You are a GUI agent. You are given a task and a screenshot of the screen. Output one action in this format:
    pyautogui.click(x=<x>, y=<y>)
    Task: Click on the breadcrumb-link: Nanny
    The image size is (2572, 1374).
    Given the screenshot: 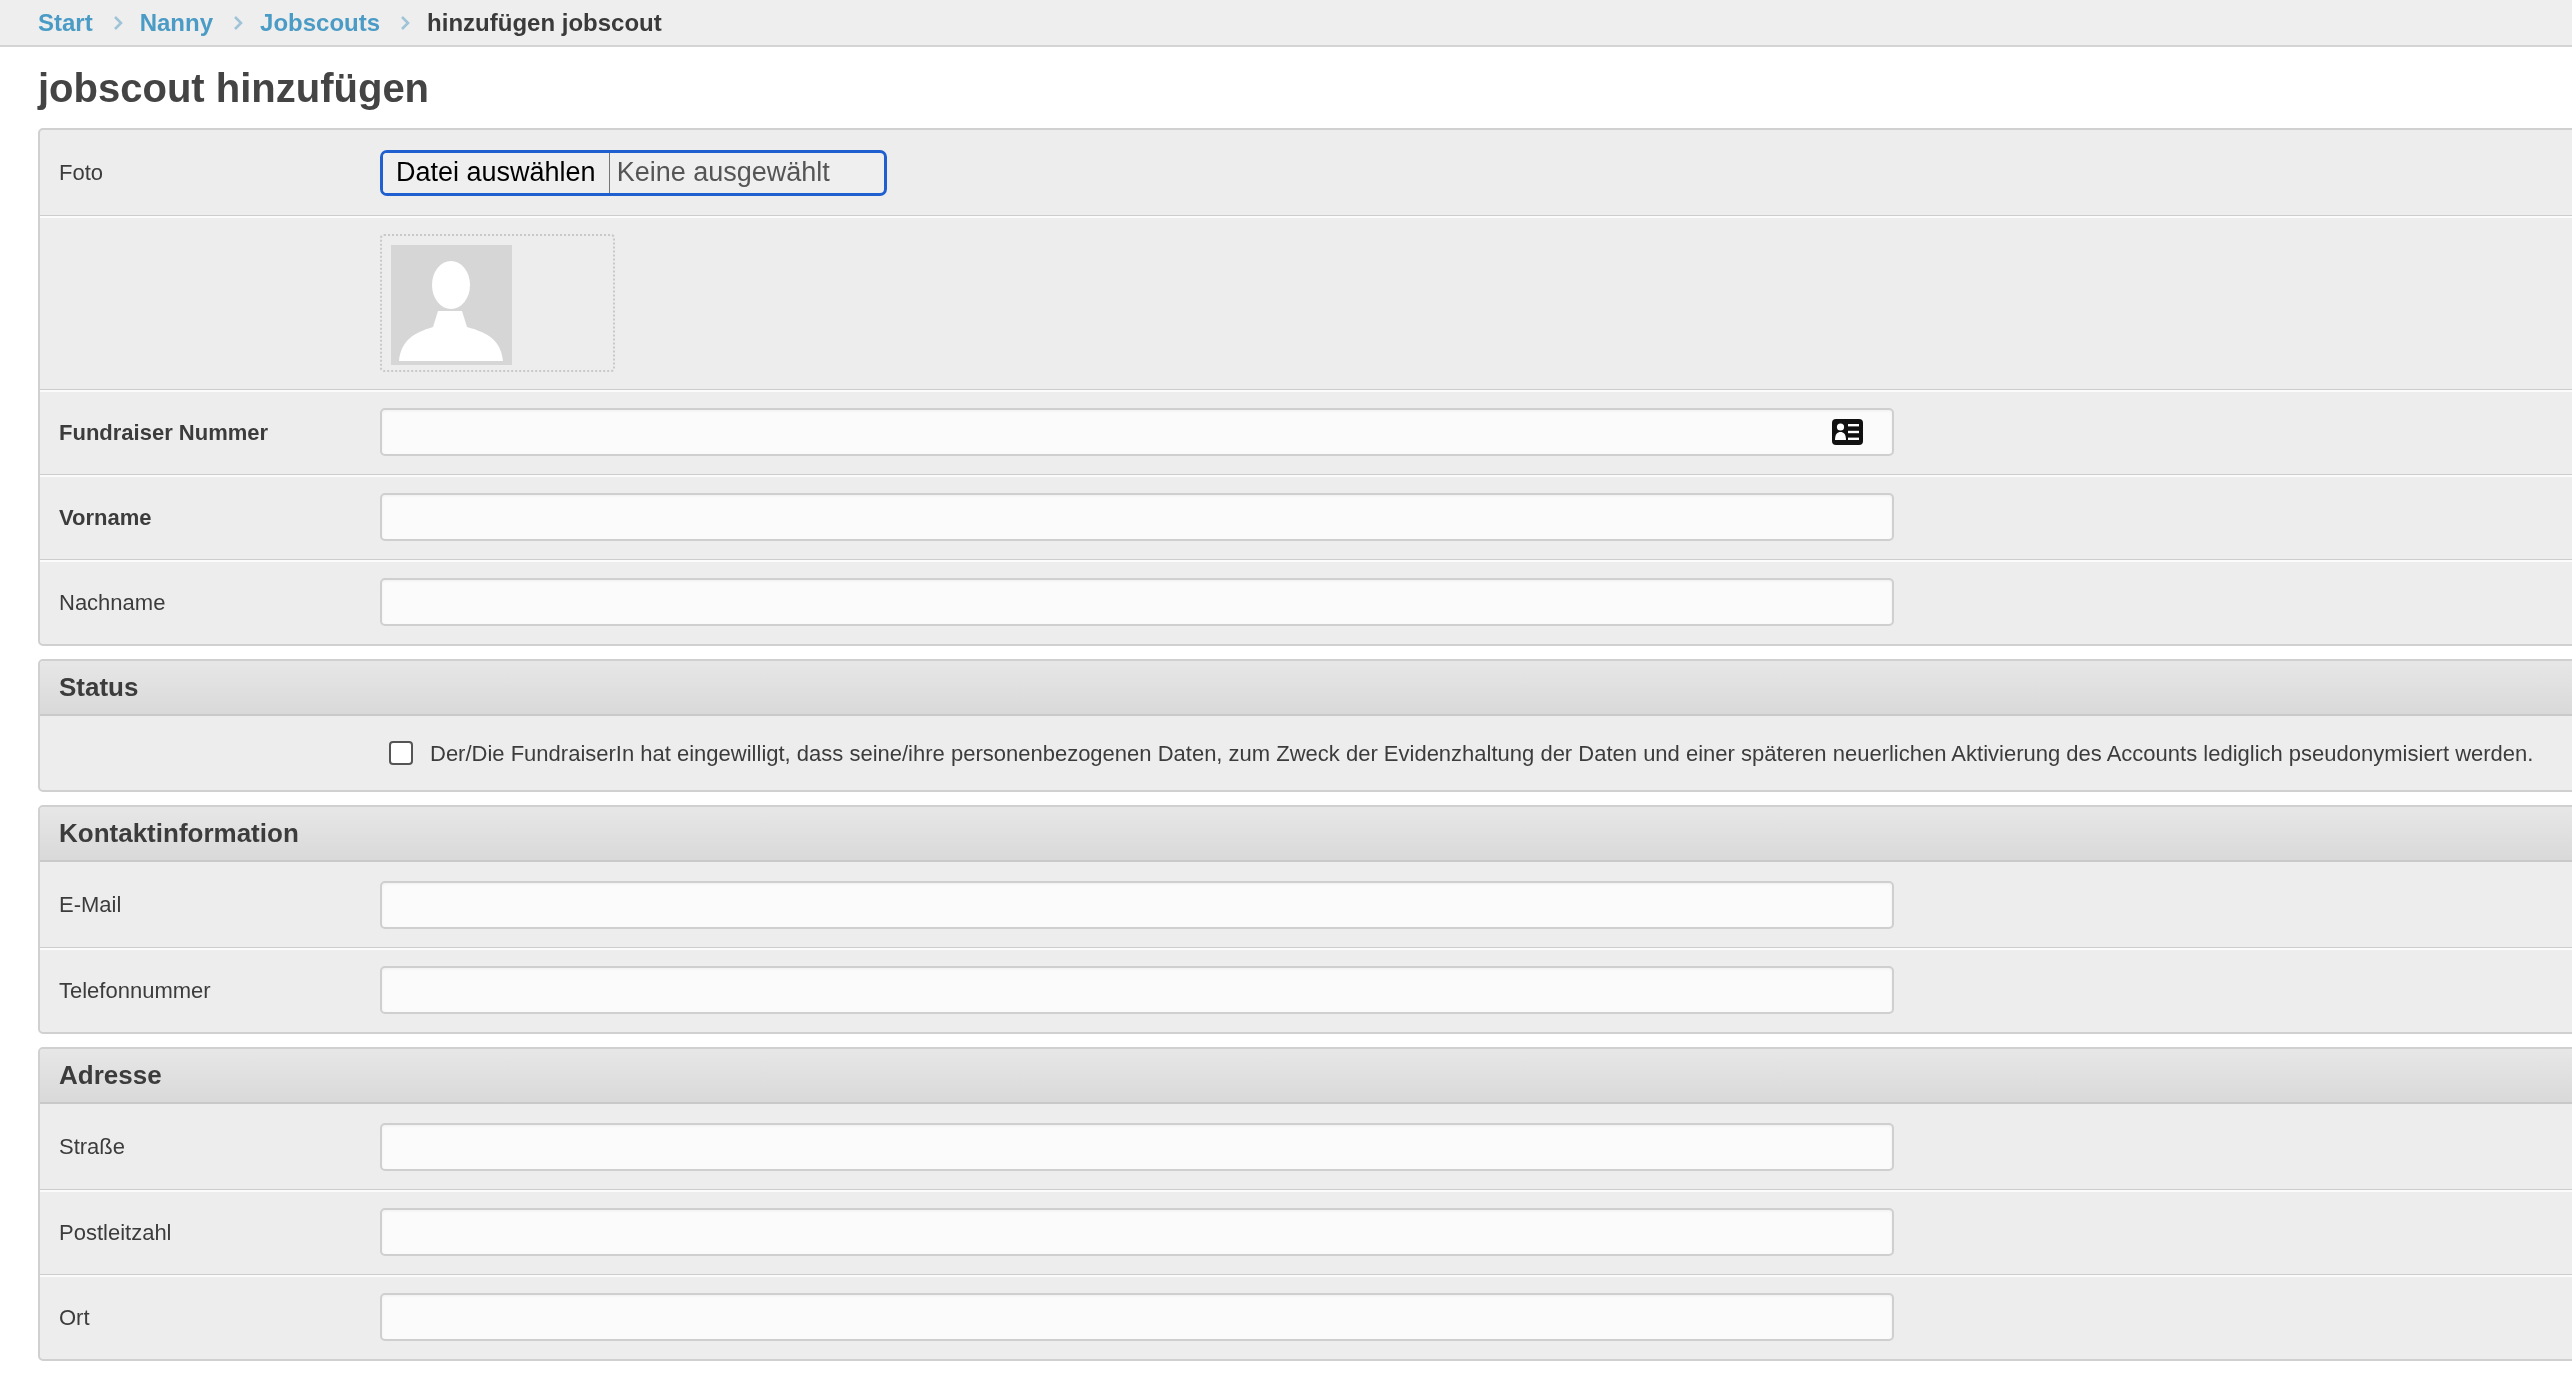 What is the action you would take?
    pyautogui.click(x=176, y=22)
    